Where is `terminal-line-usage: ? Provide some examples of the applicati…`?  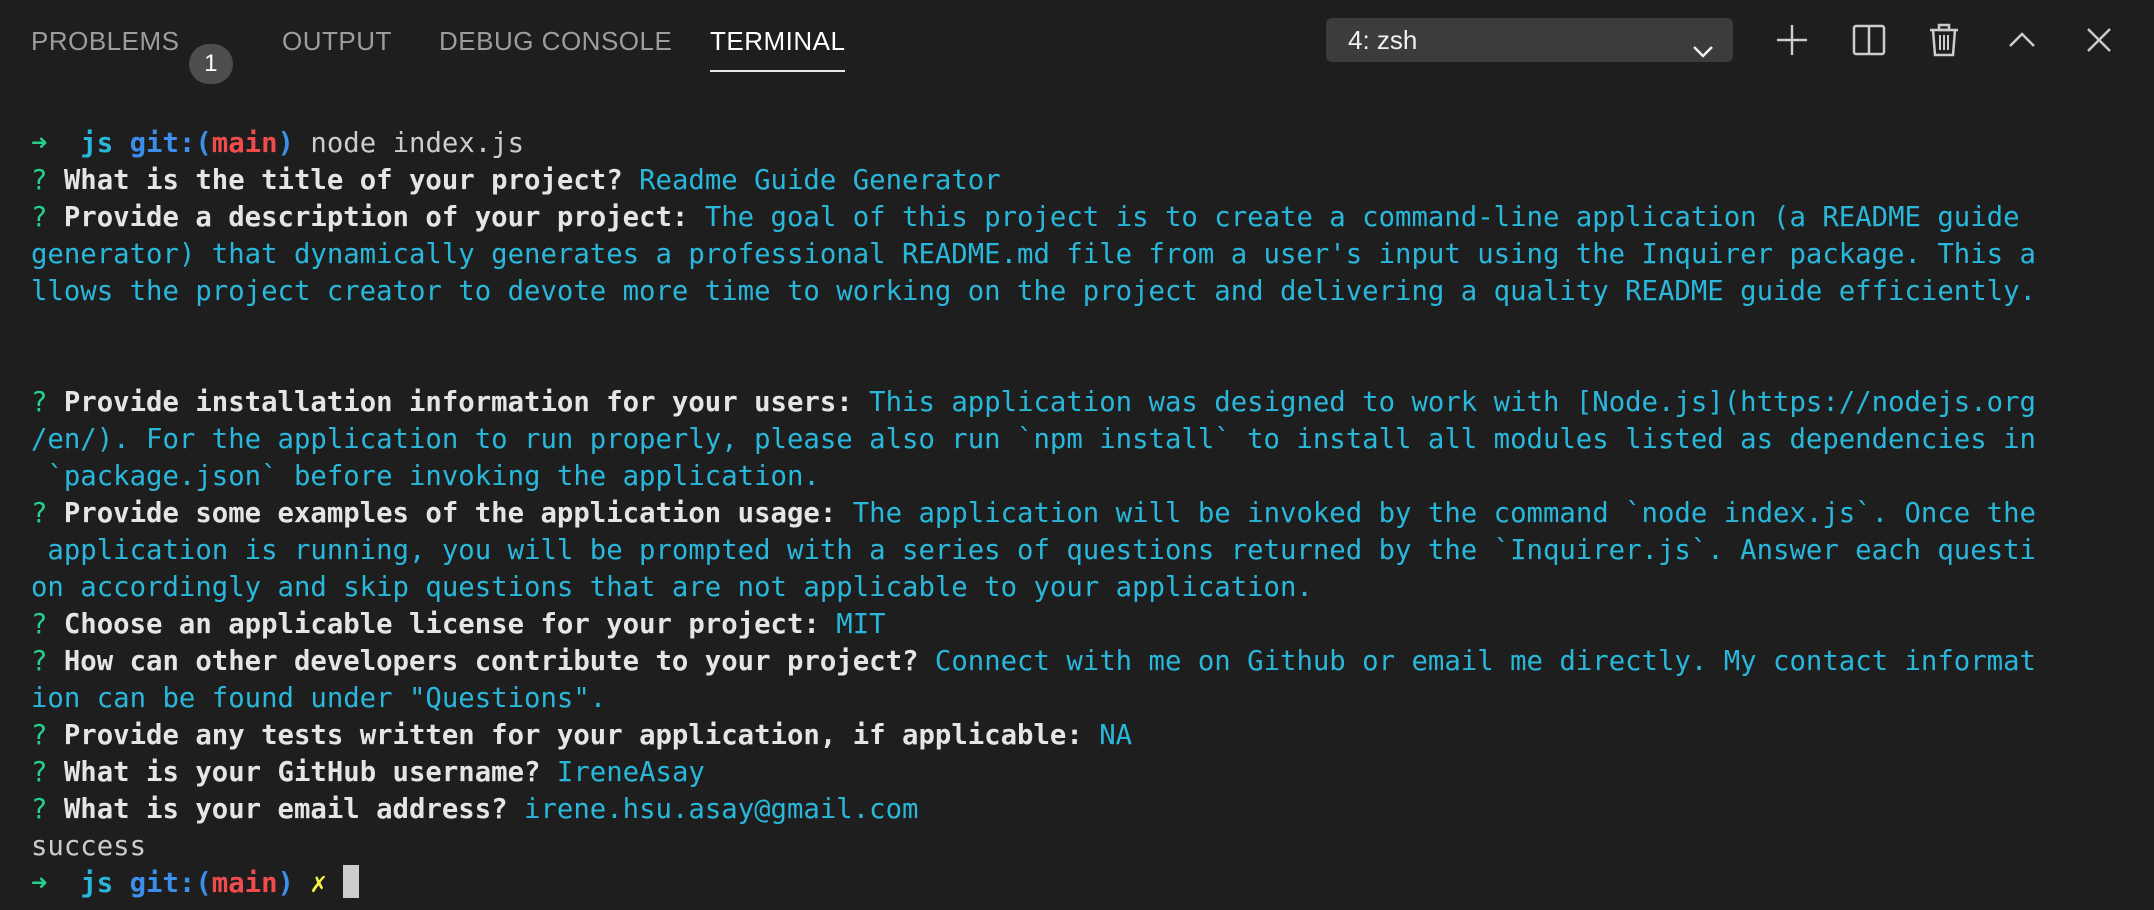 terminal-line-usage: ? Provide some examples of the applicati… is located at coordinates (1081, 513).